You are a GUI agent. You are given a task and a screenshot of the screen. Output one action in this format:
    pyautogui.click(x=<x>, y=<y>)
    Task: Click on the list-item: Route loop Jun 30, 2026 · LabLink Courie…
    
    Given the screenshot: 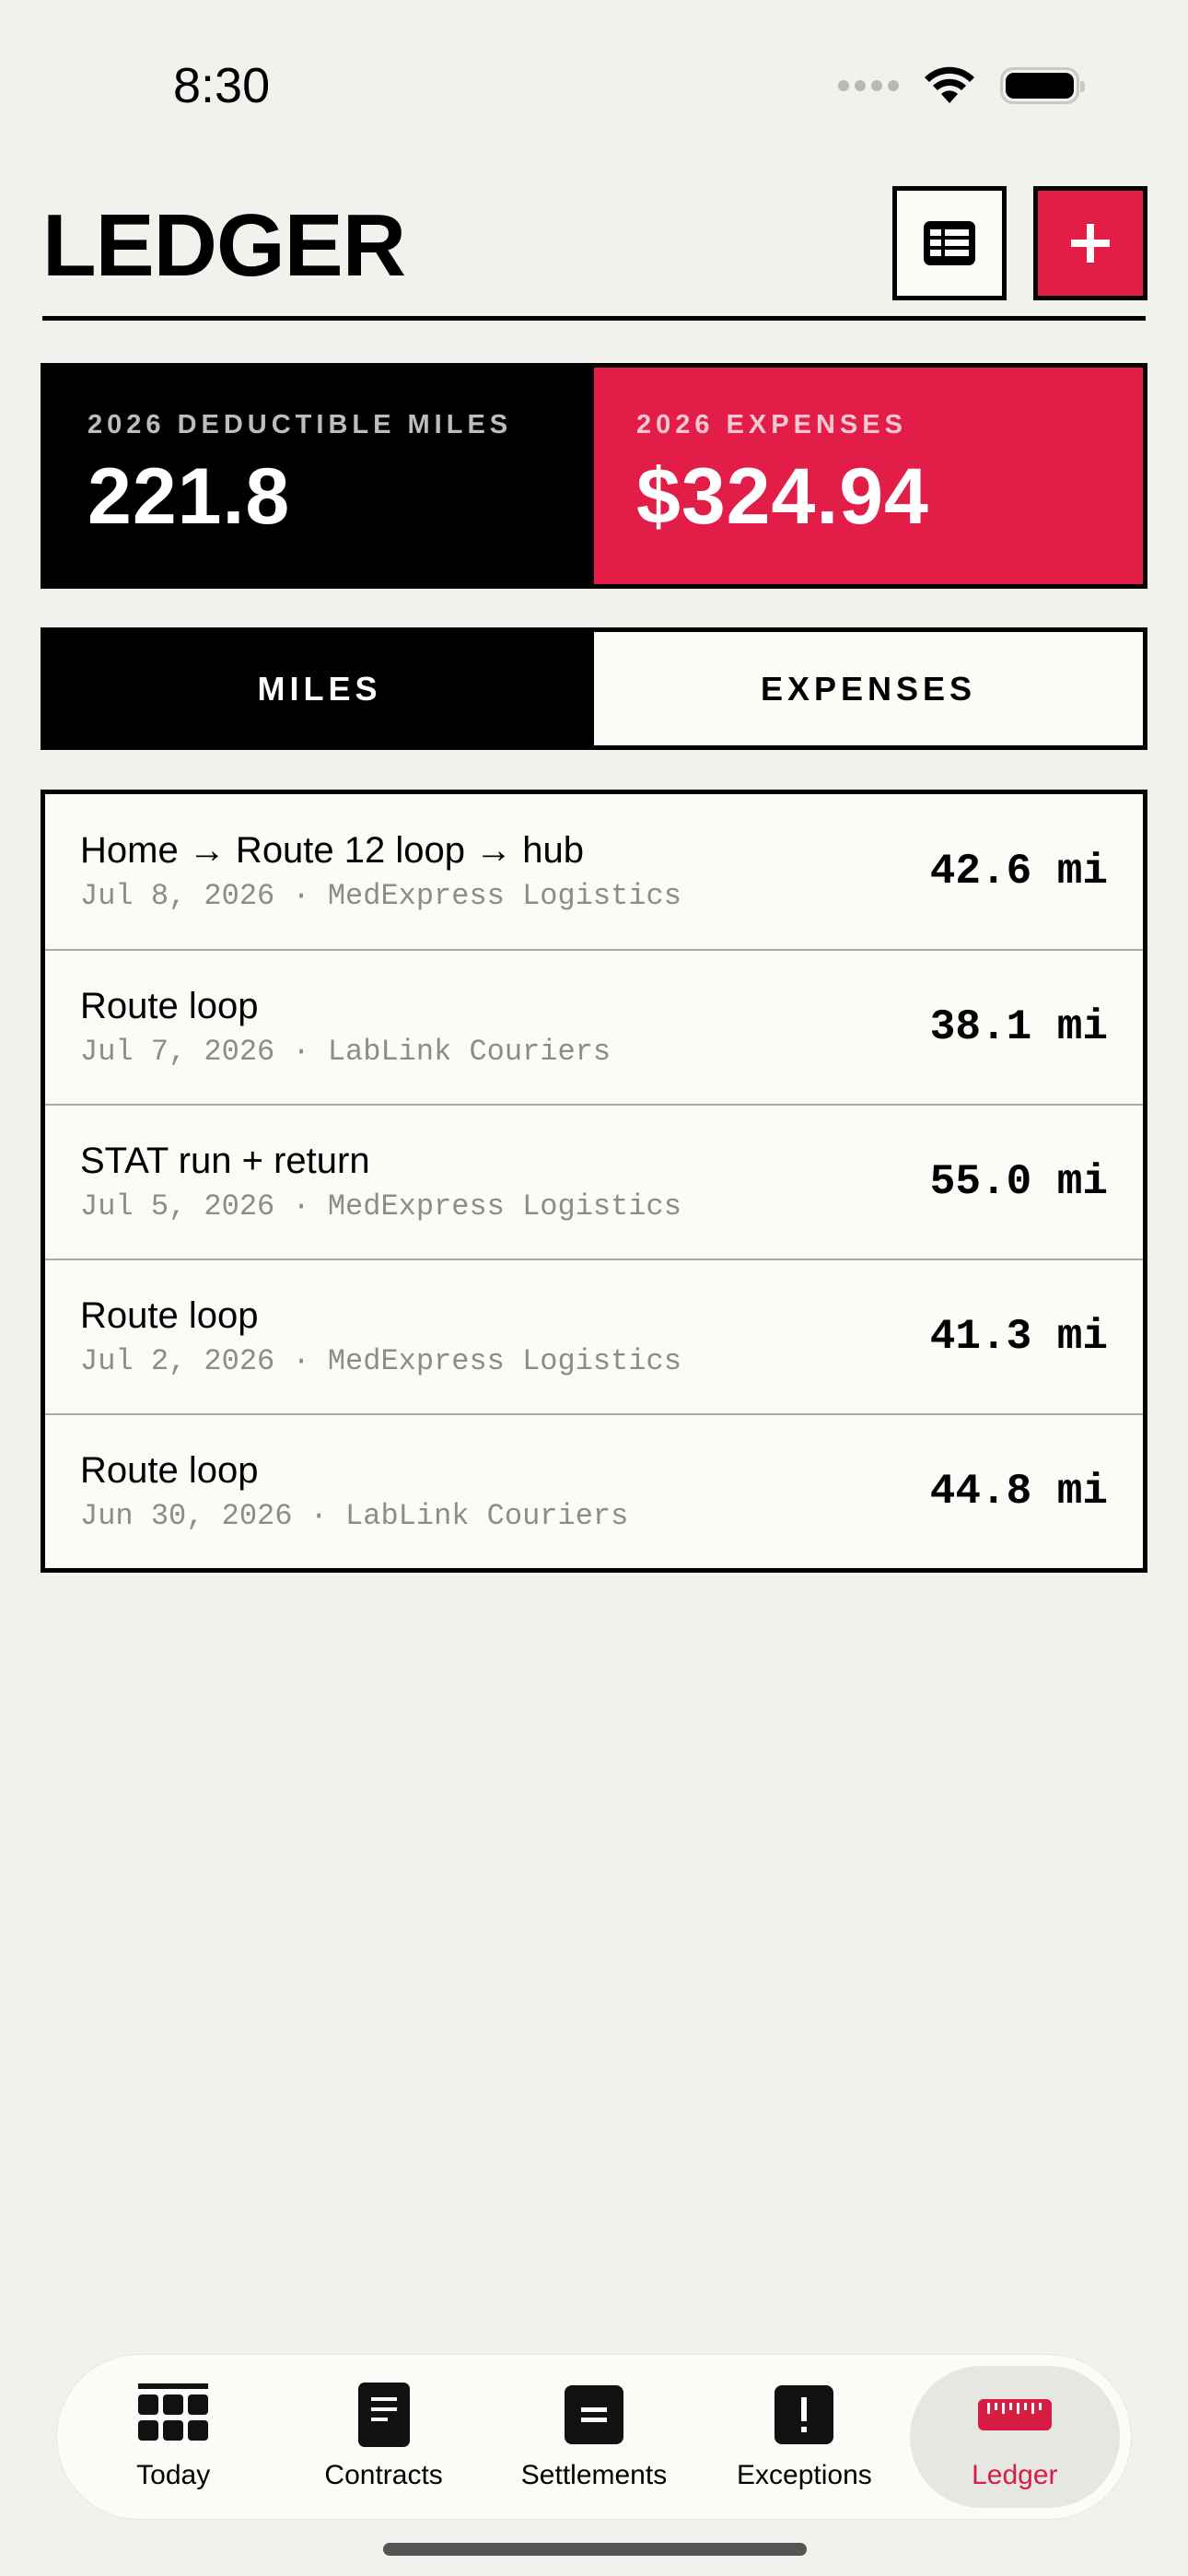 What is the action you would take?
    pyautogui.click(x=594, y=1490)
    